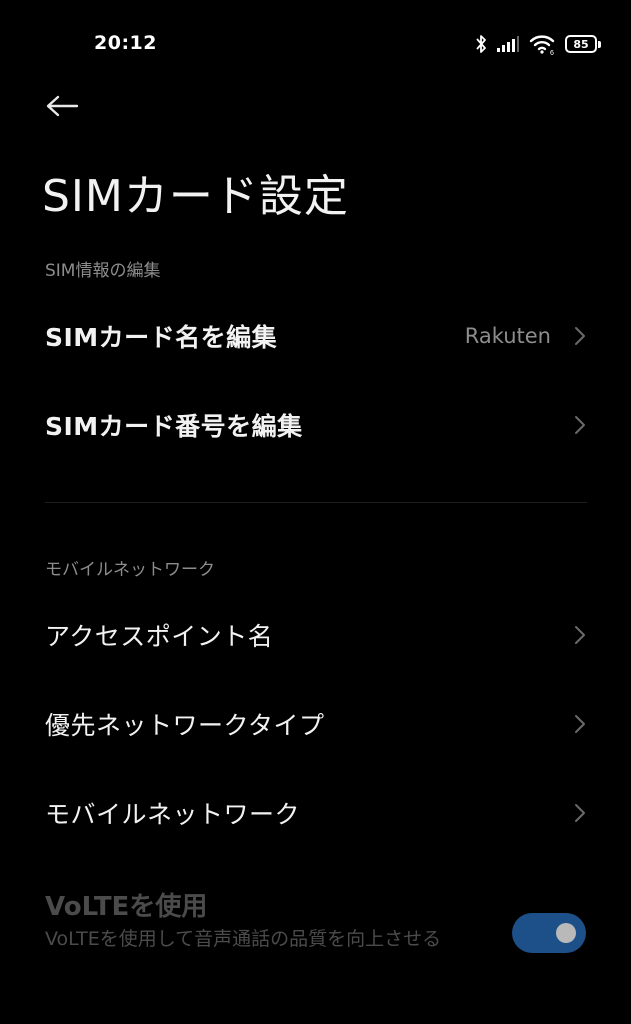  I want to click on section-header-mobile-network: モバイルネットワーク, so click(130, 570).